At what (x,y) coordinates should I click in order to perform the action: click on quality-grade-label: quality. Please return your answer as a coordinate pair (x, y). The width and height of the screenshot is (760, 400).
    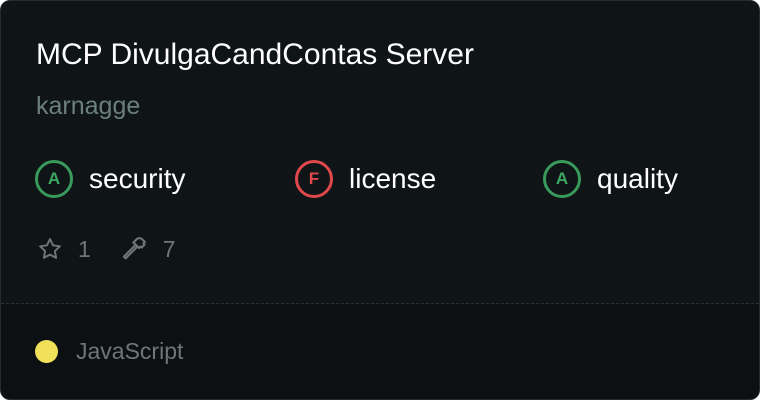
    Looking at the image, I should click on (637, 178).